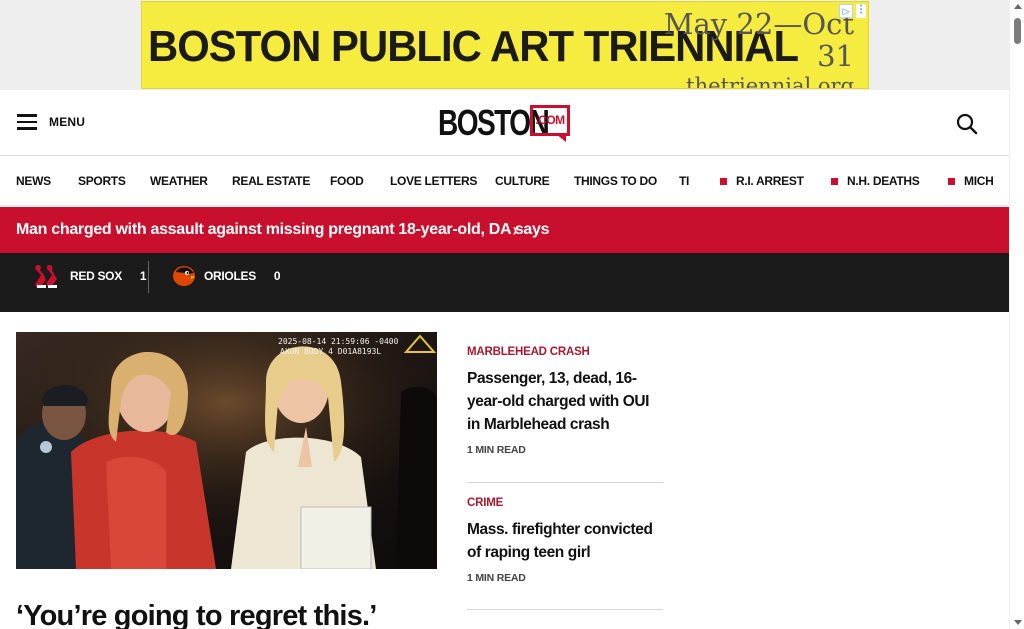  Describe the element at coordinates (883, 181) in the screenshot. I see `trending-label: N.H. DEATHS` at that location.